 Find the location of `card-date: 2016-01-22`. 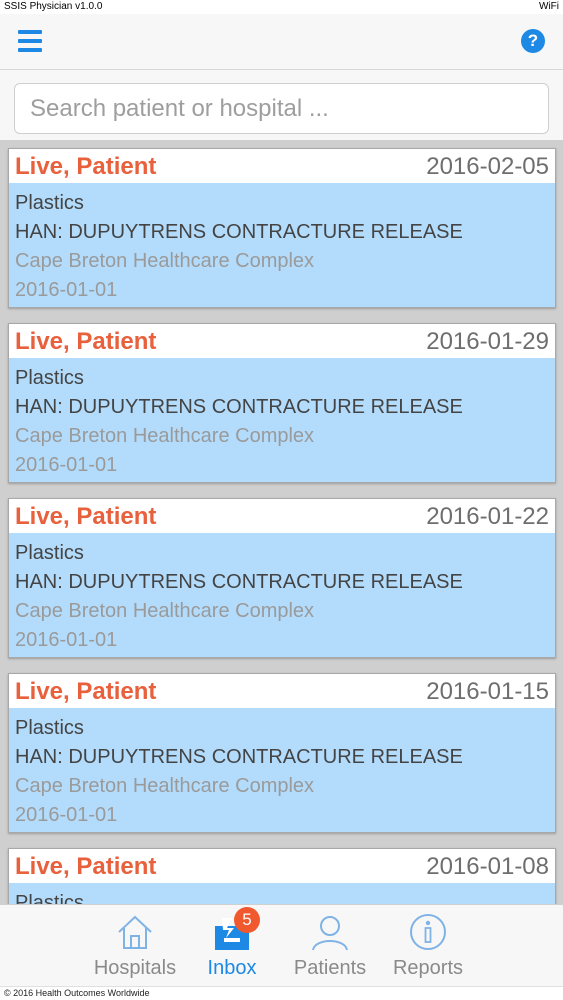

card-date: 2016-01-22 is located at coordinates (487, 516).